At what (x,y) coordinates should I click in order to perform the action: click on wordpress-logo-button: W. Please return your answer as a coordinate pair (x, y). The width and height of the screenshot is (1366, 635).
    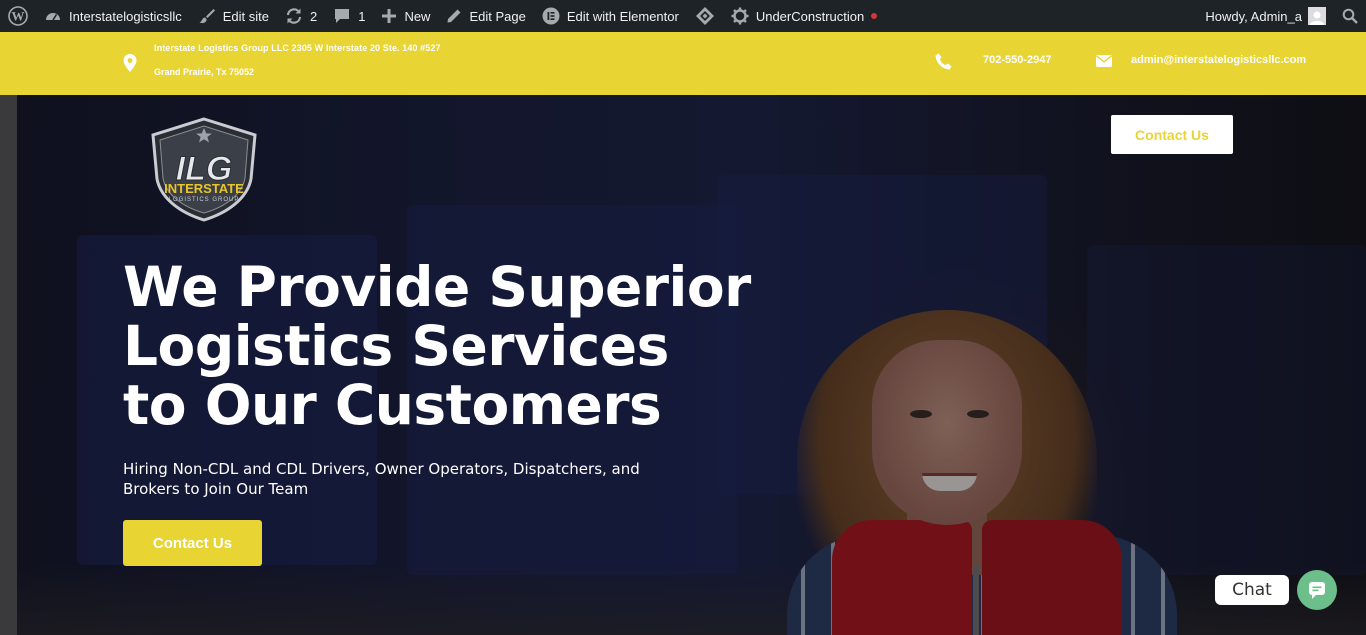
    Looking at the image, I should click on (18, 16).